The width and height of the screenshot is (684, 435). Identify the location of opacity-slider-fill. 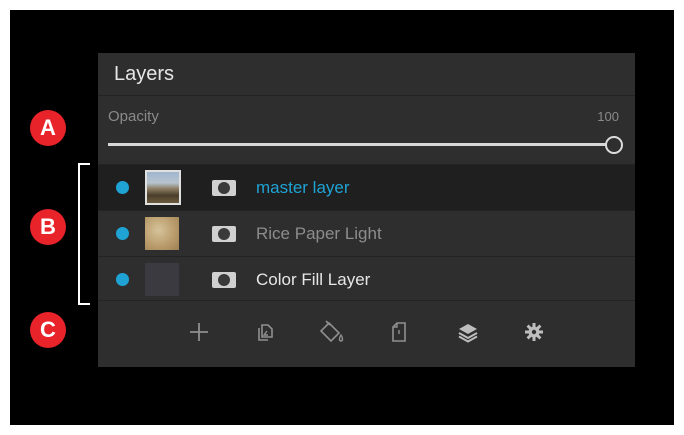
(360, 144).